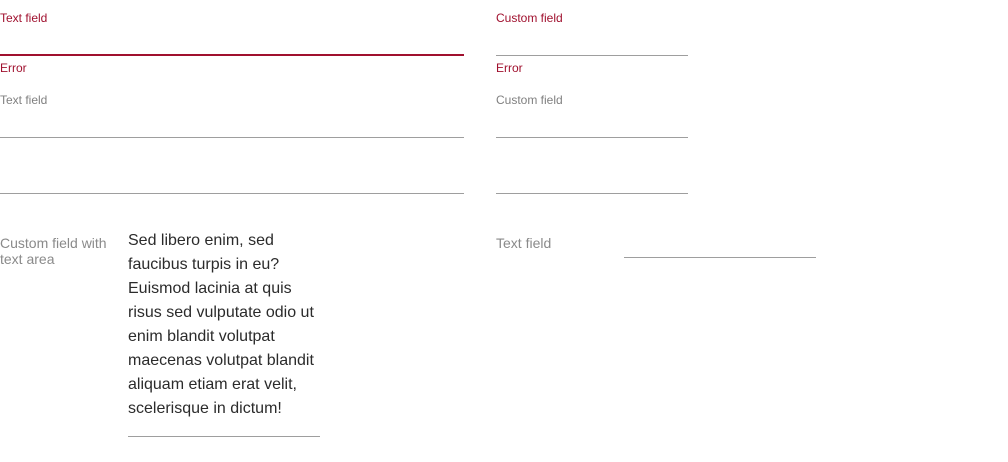 The width and height of the screenshot is (1008, 462). Describe the element at coordinates (592, 179) in the screenshot. I see `unlabeled-custom-field-input` at that location.